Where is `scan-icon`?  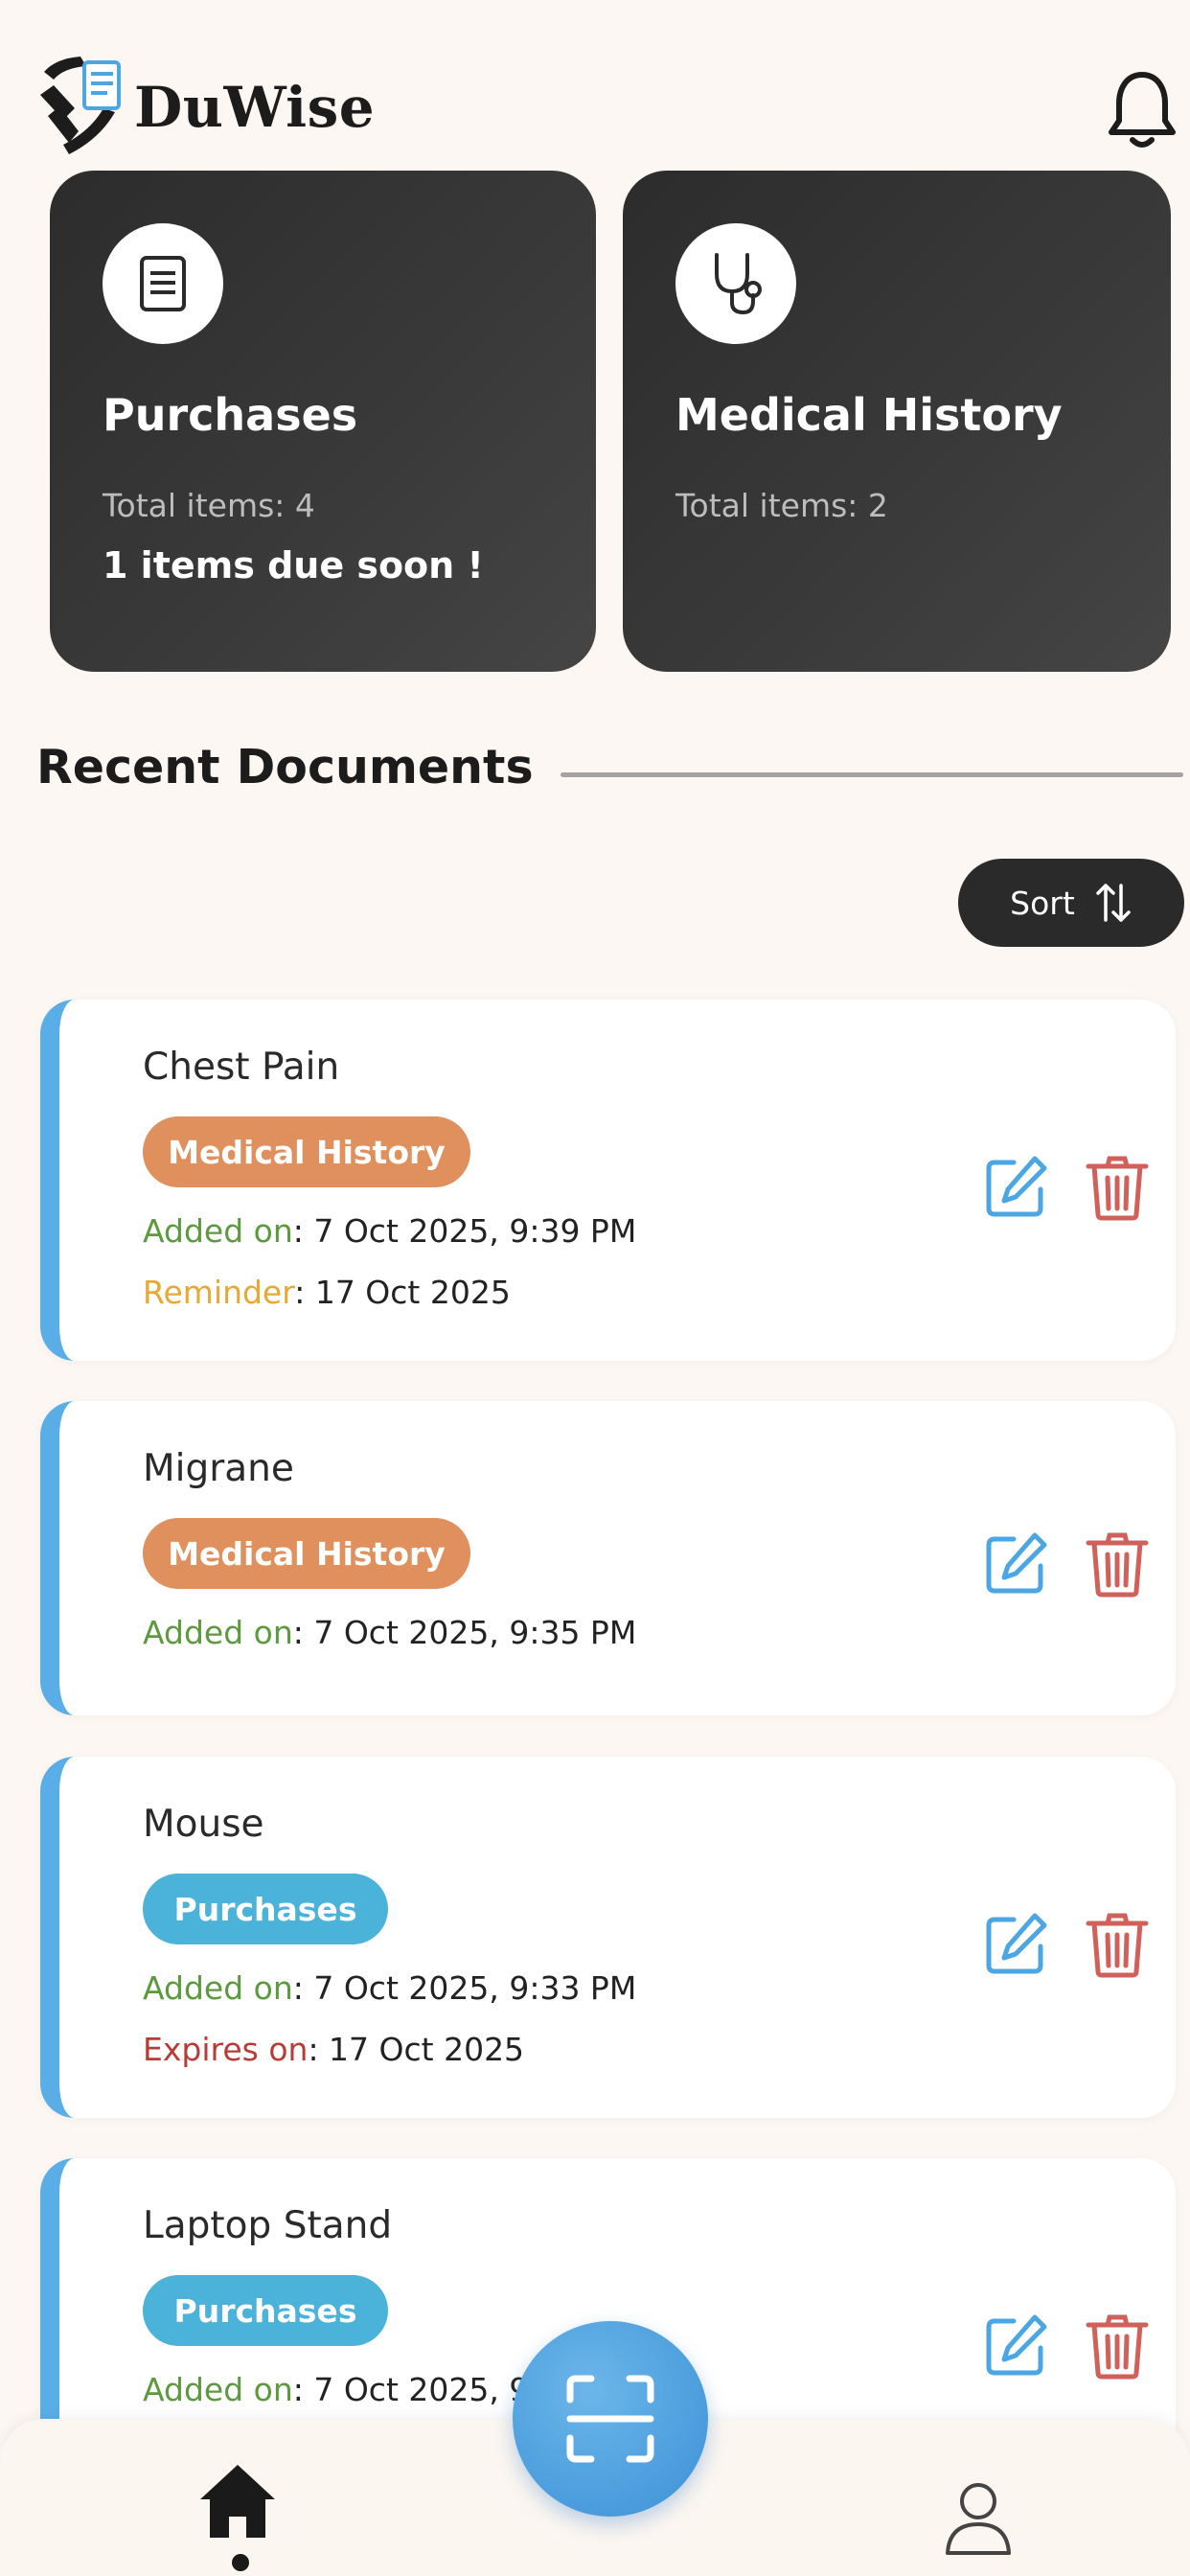
scan-icon is located at coordinates (610, 2419).